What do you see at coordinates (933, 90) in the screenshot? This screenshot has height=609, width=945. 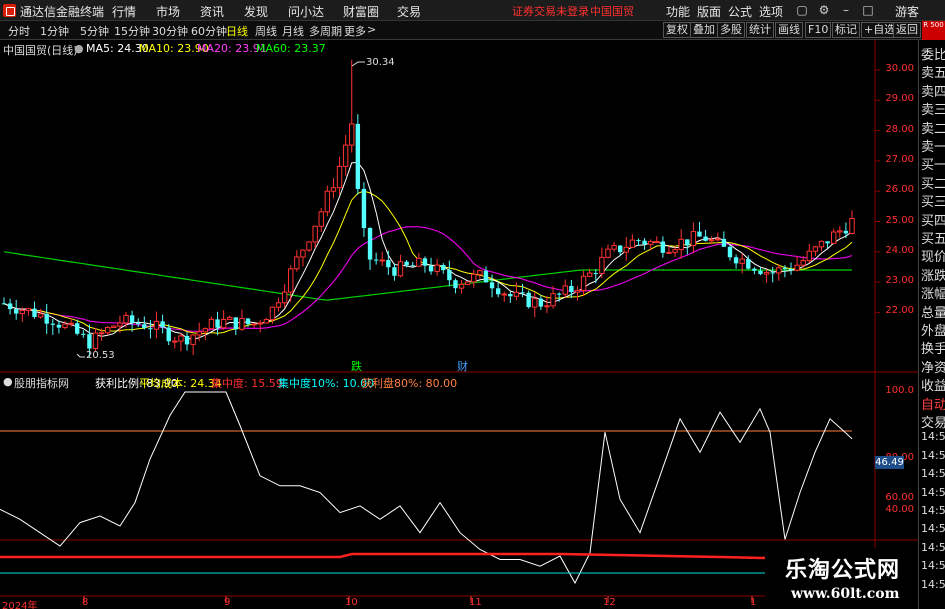 I see `side-panel-item: 卖四` at bounding box center [933, 90].